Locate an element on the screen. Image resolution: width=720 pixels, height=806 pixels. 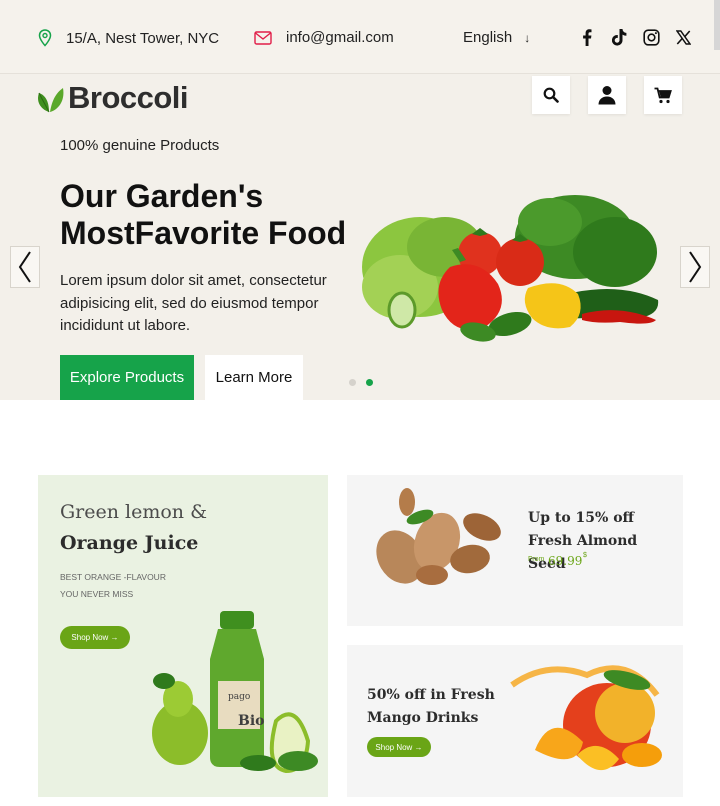
learn-more-button: Learn More is located at coordinates (254, 377).